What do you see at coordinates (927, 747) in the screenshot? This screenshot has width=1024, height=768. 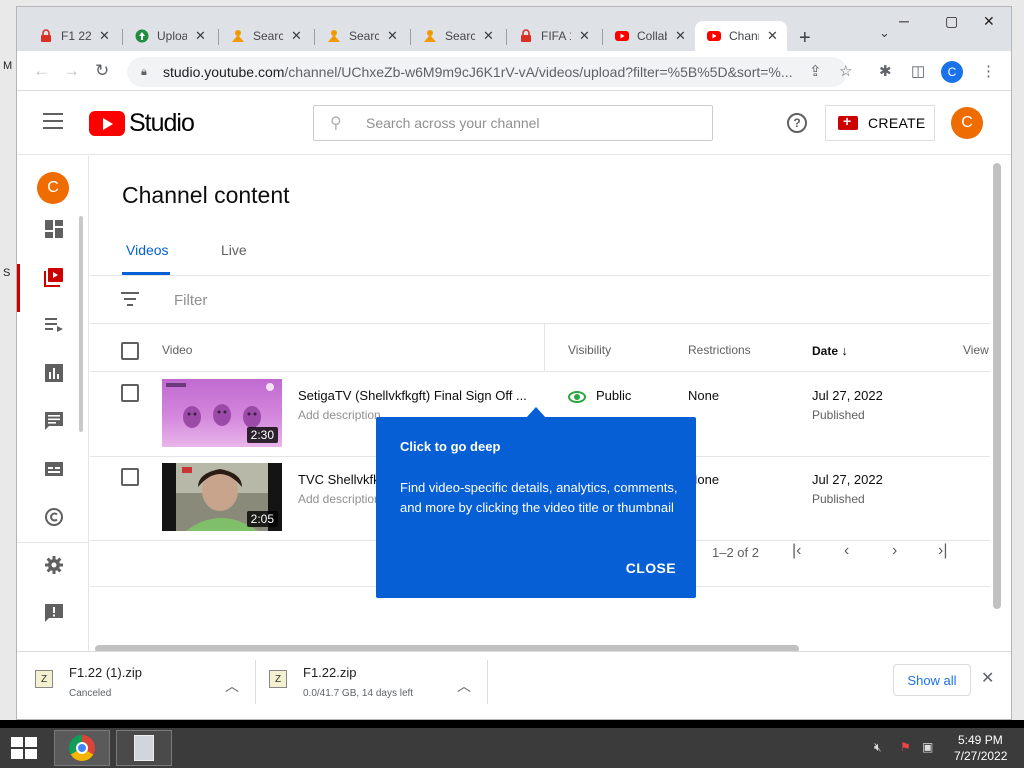 I see `action-center-icon: ▣` at bounding box center [927, 747].